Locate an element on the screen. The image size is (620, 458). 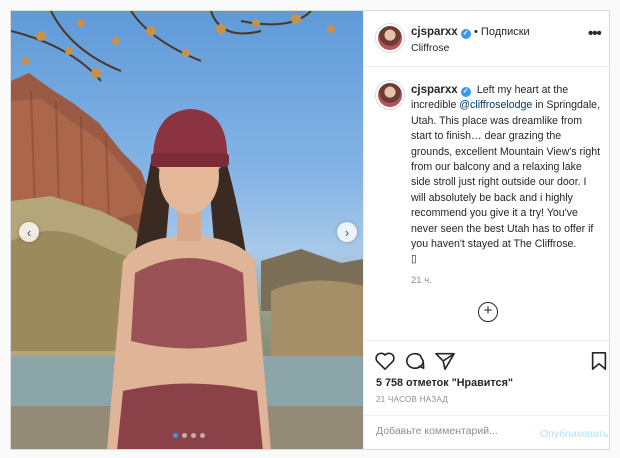
caption-username-text: cjsparxx is located at coordinates (434, 90).